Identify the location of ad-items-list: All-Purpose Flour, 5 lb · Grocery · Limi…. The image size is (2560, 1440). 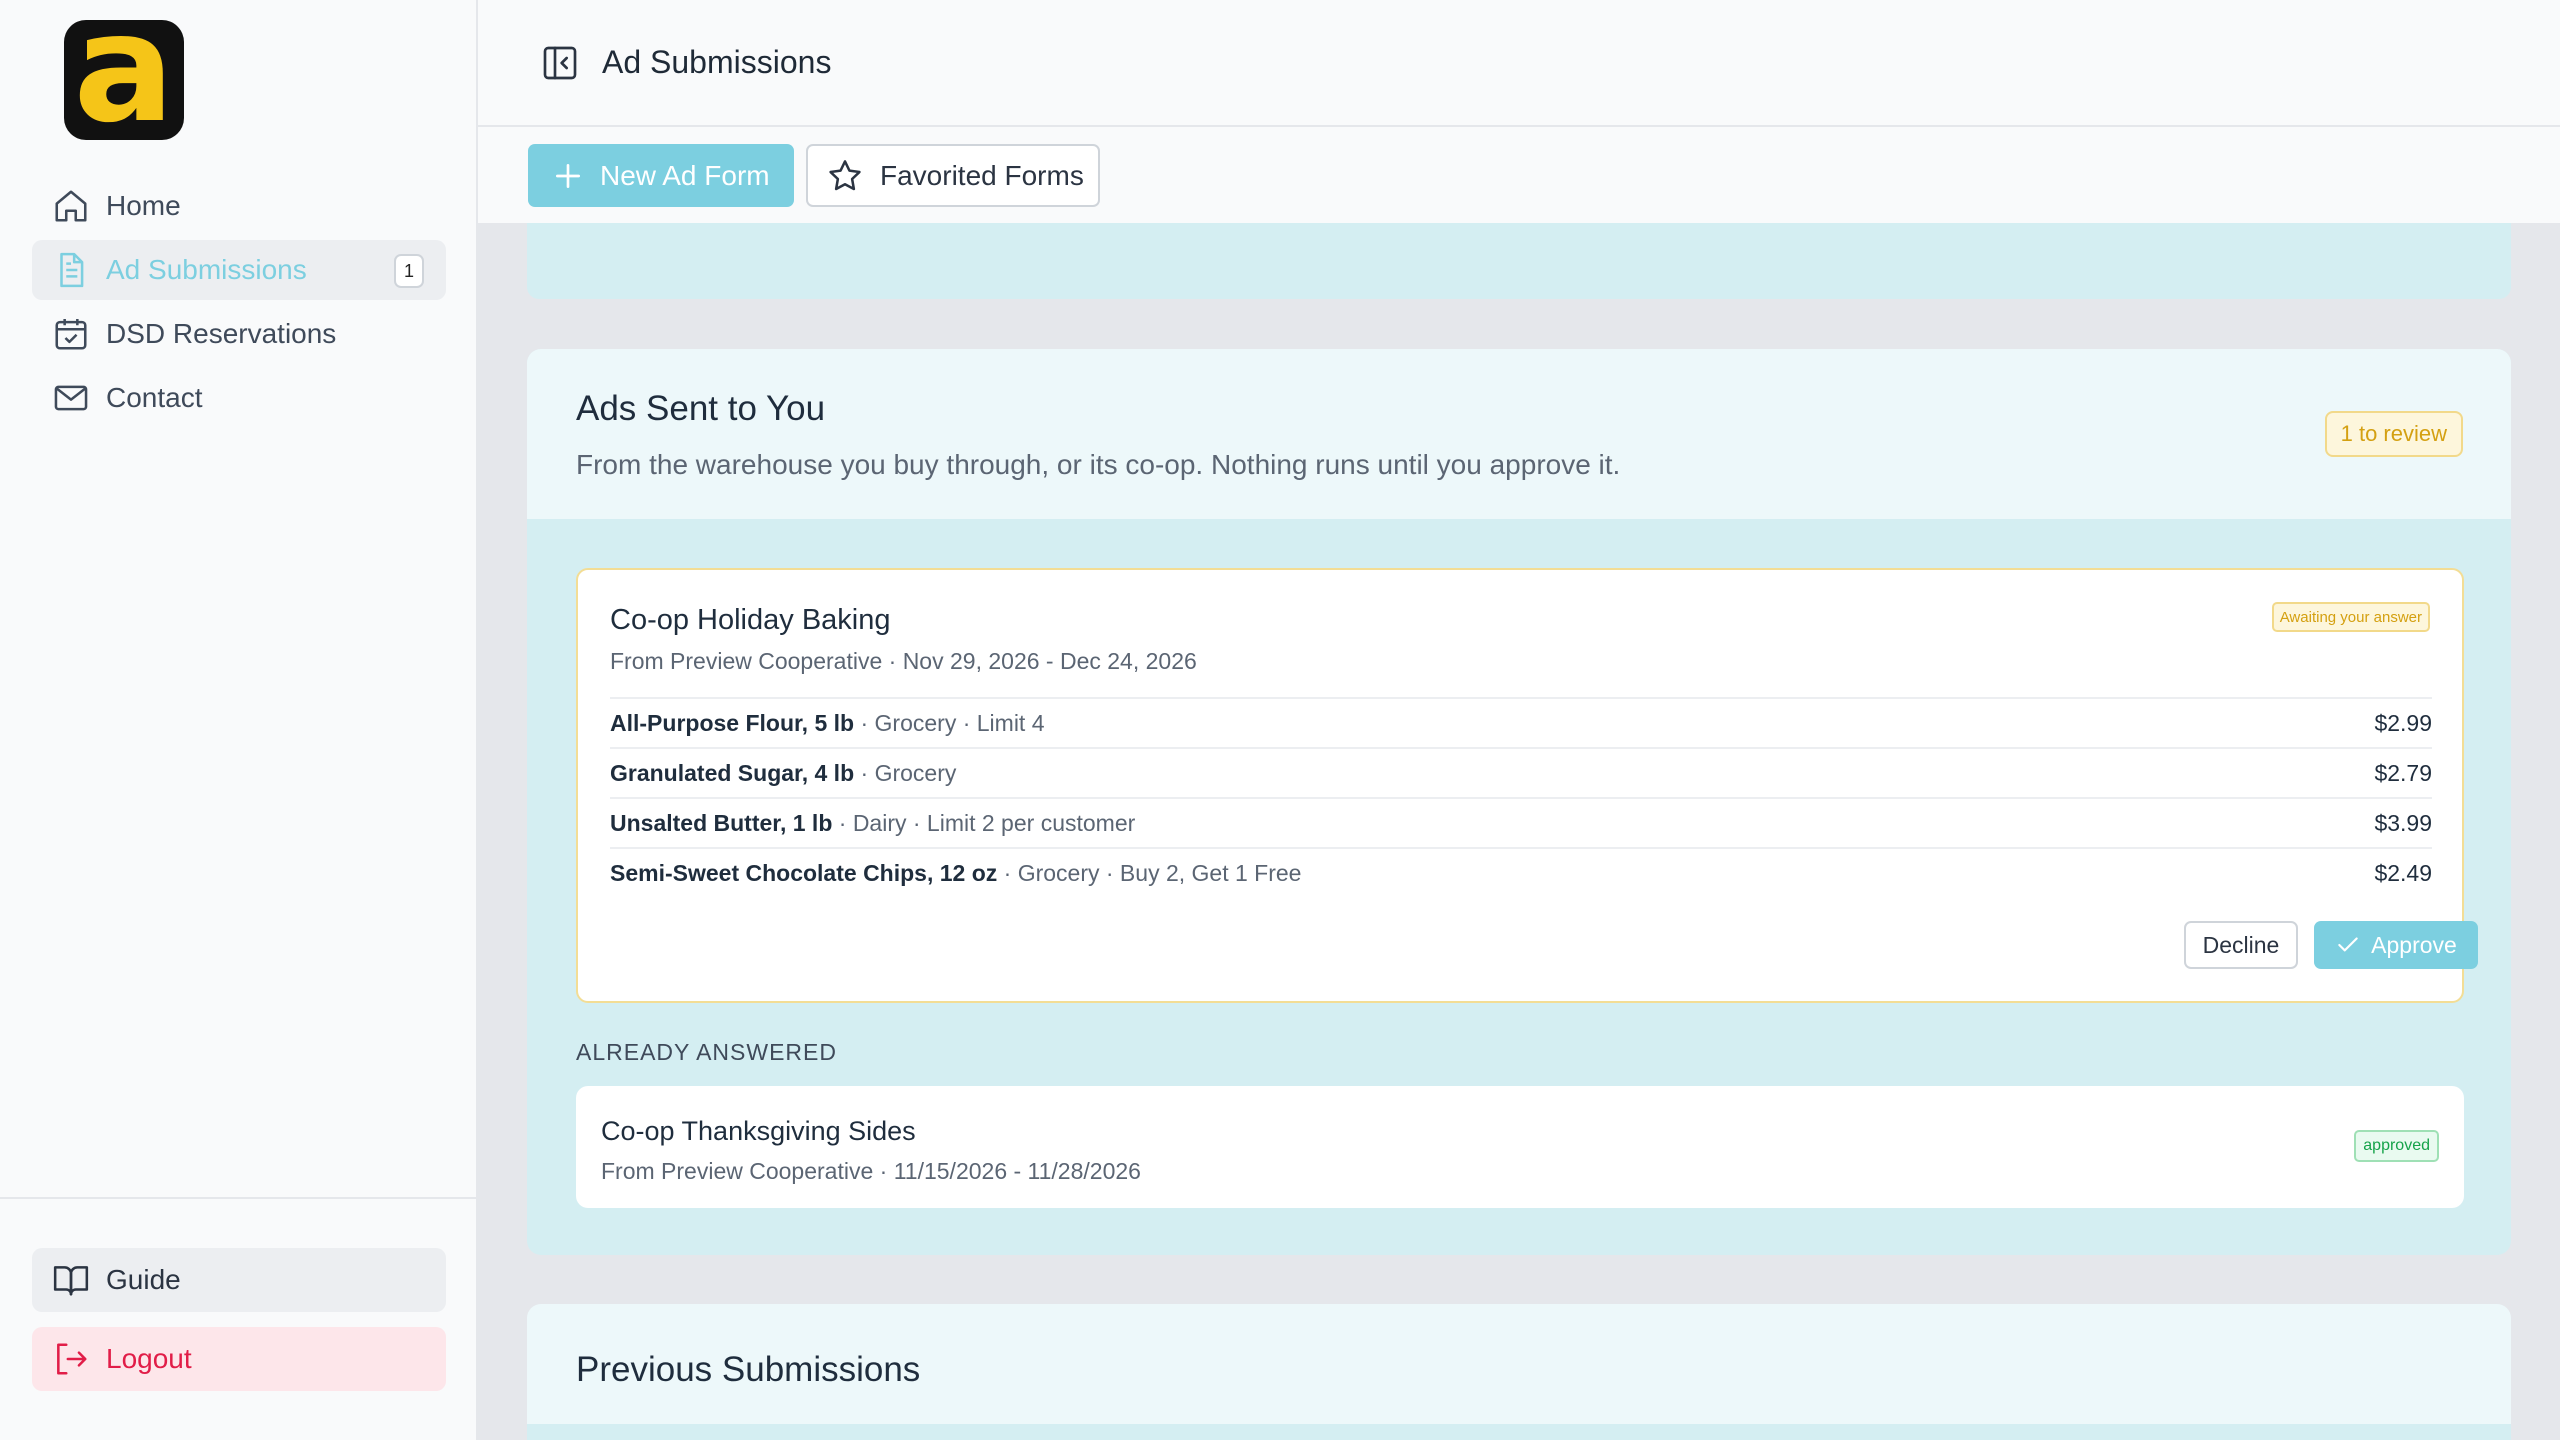
(1521, 797).